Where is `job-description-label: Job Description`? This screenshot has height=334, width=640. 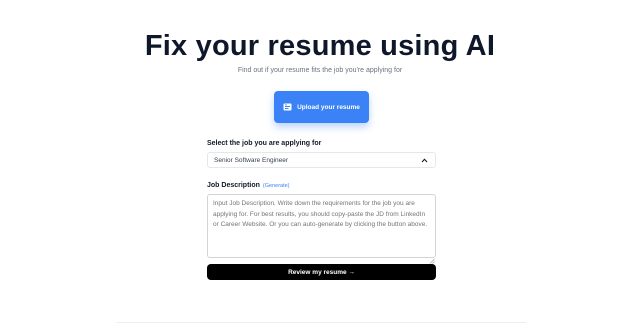 job-description-label: Job Description is located at coordinates (233, 185).